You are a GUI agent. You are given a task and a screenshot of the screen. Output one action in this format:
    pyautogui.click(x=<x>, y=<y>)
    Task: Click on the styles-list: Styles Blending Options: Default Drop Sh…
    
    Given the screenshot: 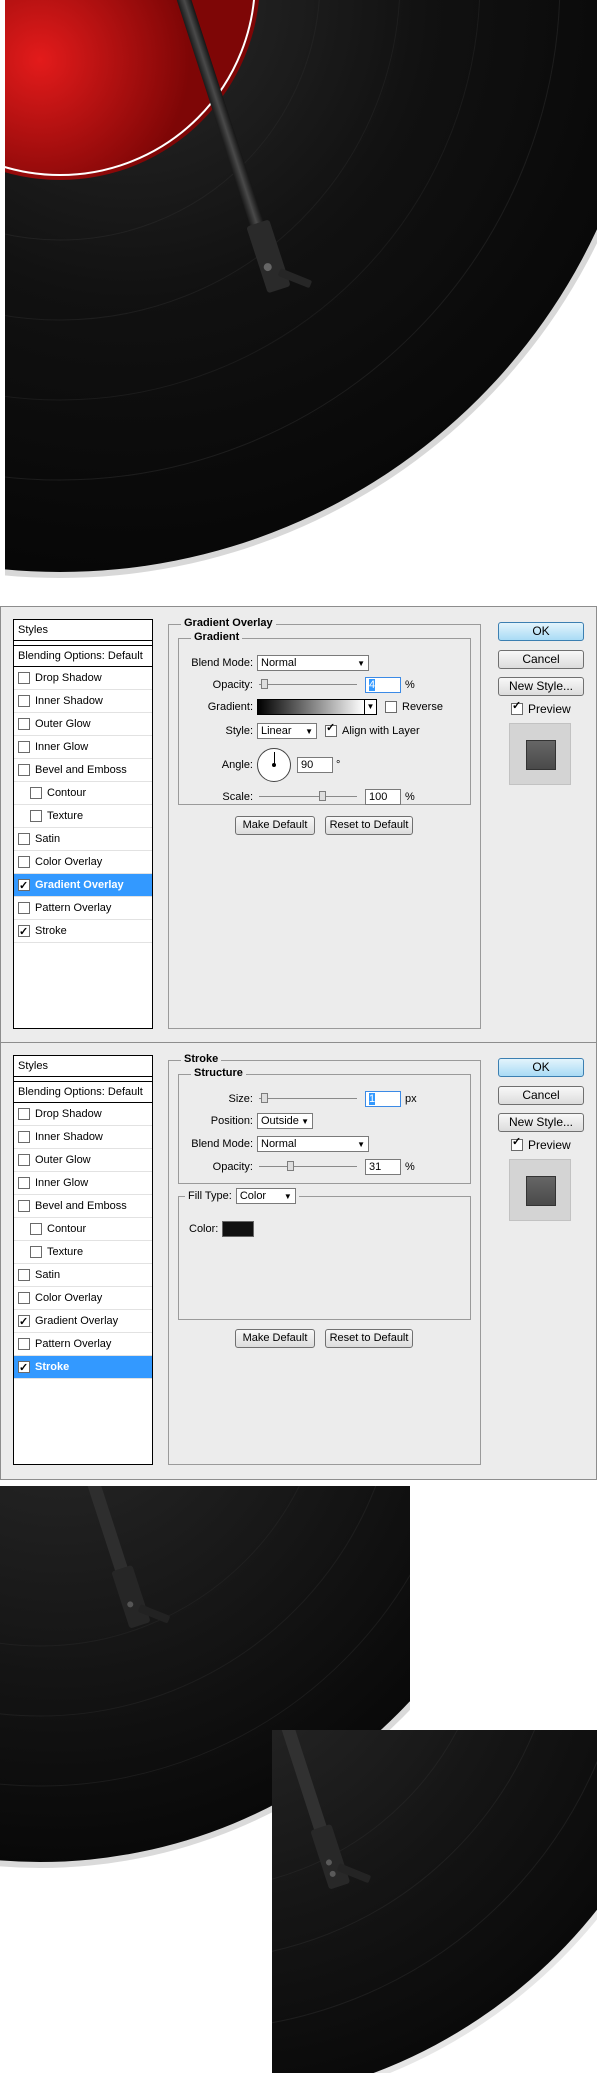 What is the action you would take?
    pyautogui.click(x=83, y=824)
    